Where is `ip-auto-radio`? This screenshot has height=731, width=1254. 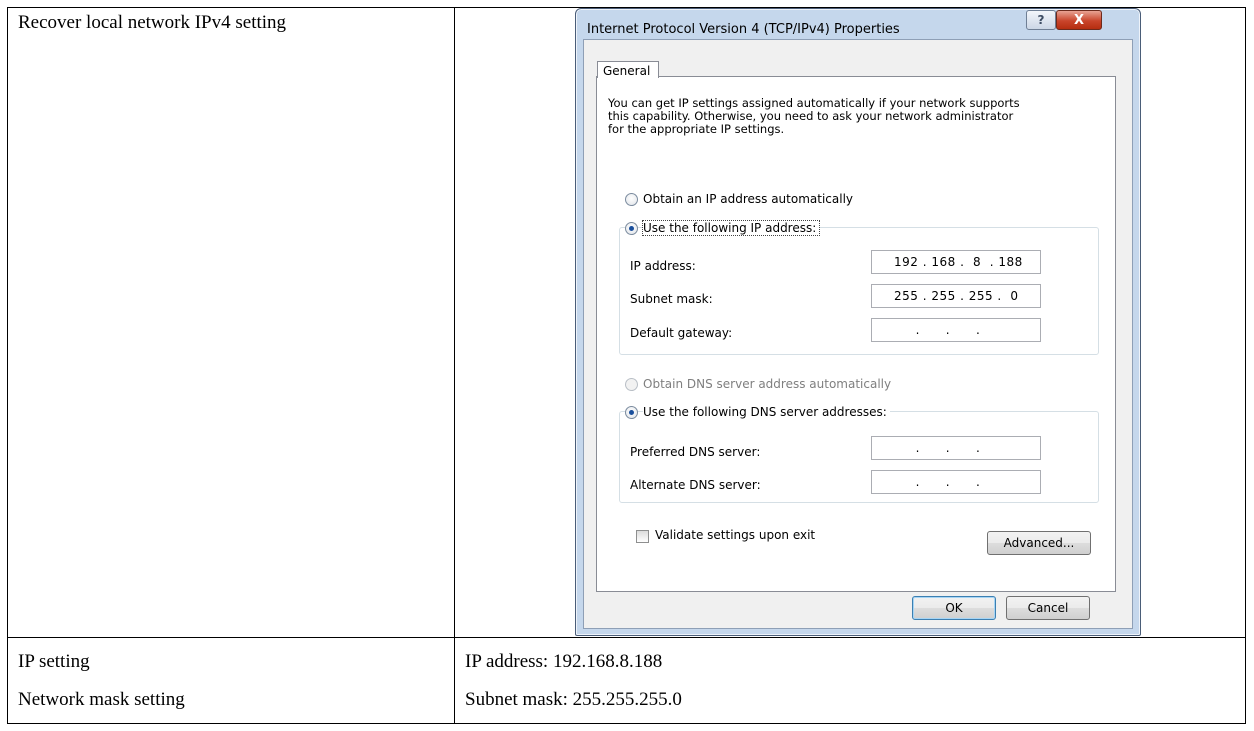
ip-auto-radio is located at coordinates (631, 199).